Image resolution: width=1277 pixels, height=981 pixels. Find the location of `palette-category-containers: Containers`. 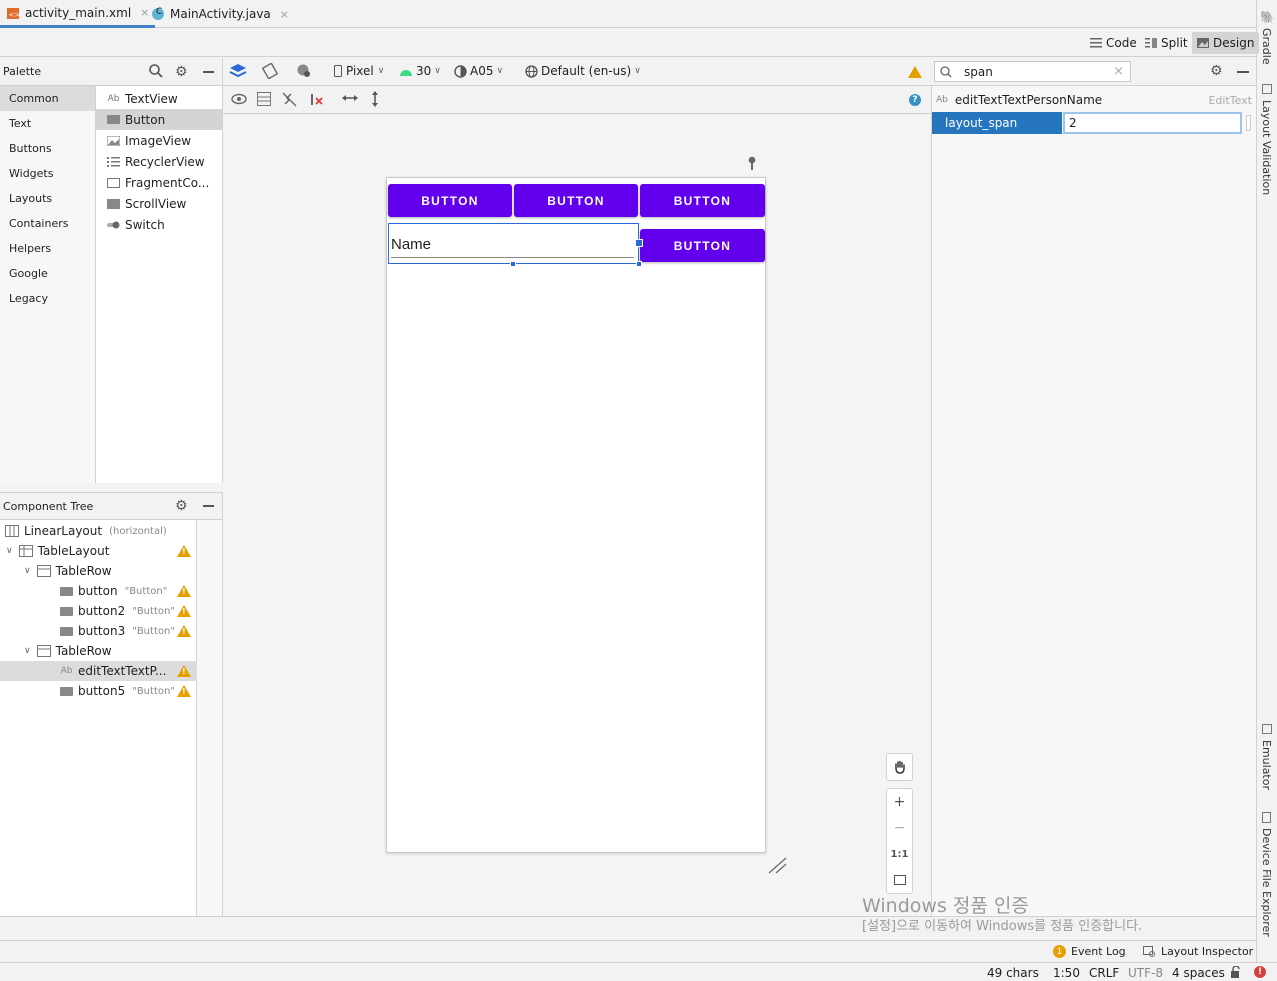

palette-category-containers: Containers is located at coordinates (47, 223).